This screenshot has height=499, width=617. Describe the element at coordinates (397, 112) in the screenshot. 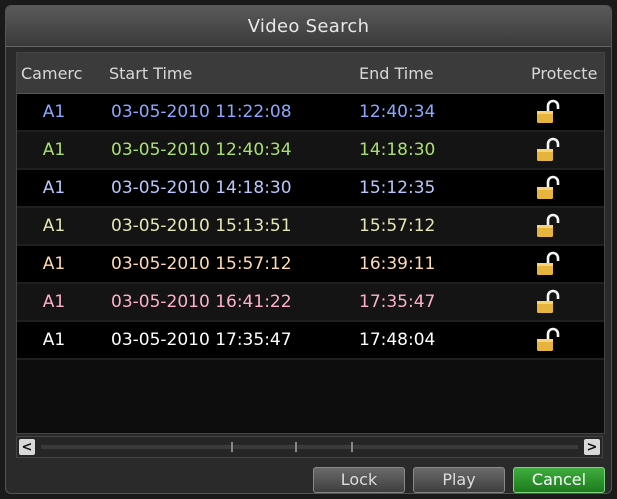

I see `row-end-time: 12:40:34` at that location.